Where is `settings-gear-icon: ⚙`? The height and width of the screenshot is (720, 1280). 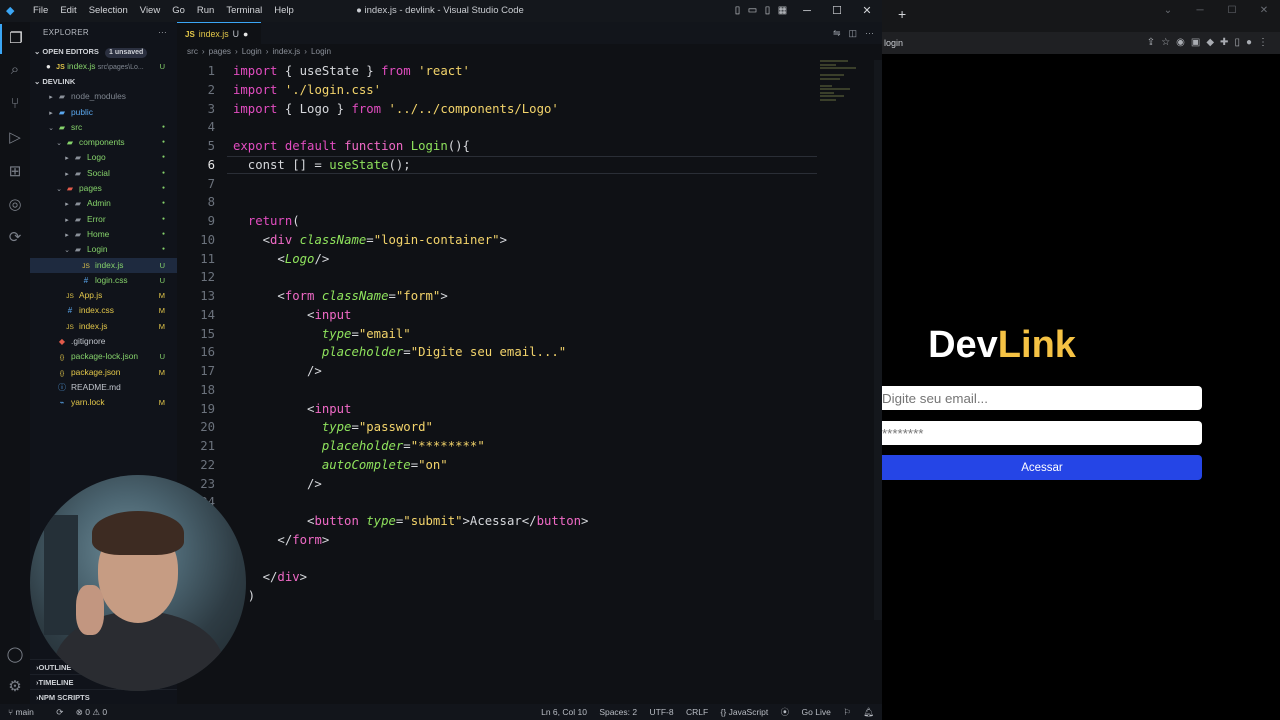 settings-gear-icon: ⚙ is located at coordinates (15, 687).